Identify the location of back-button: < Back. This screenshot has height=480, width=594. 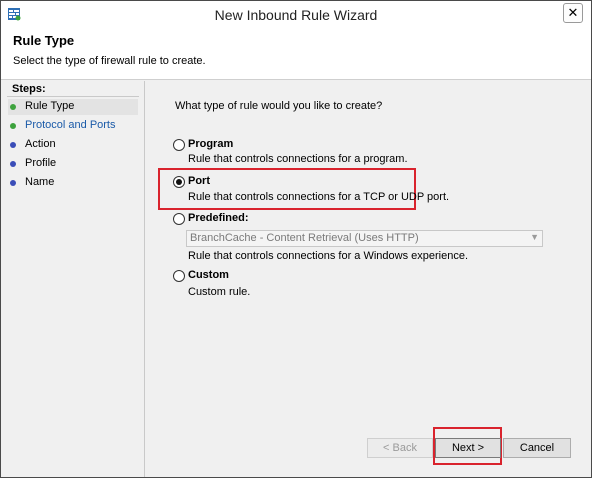
(400, 448).